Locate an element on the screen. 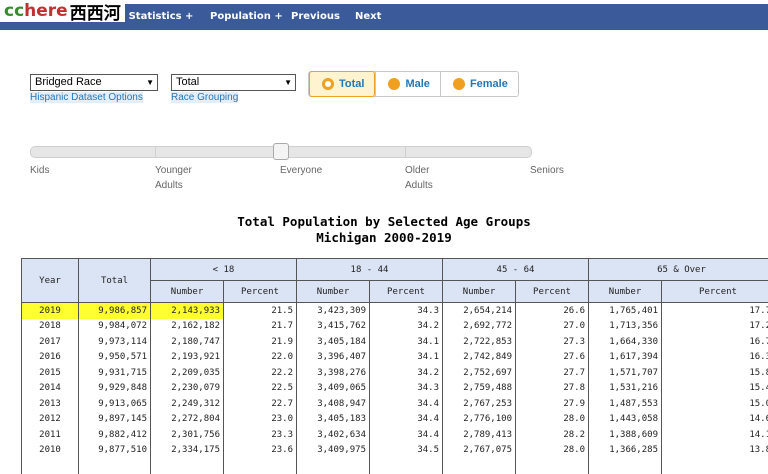 This screenshot has height=474, width=768. number-cell: 2,301,756 is located at coordinates (187, 435).